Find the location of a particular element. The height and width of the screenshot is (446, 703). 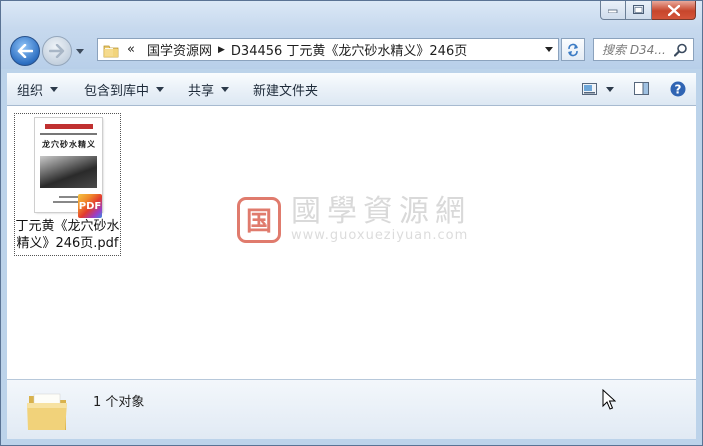

pdf-thumbnail: 龙穴砂水精义 PDF is located at coordinates (68, 168).